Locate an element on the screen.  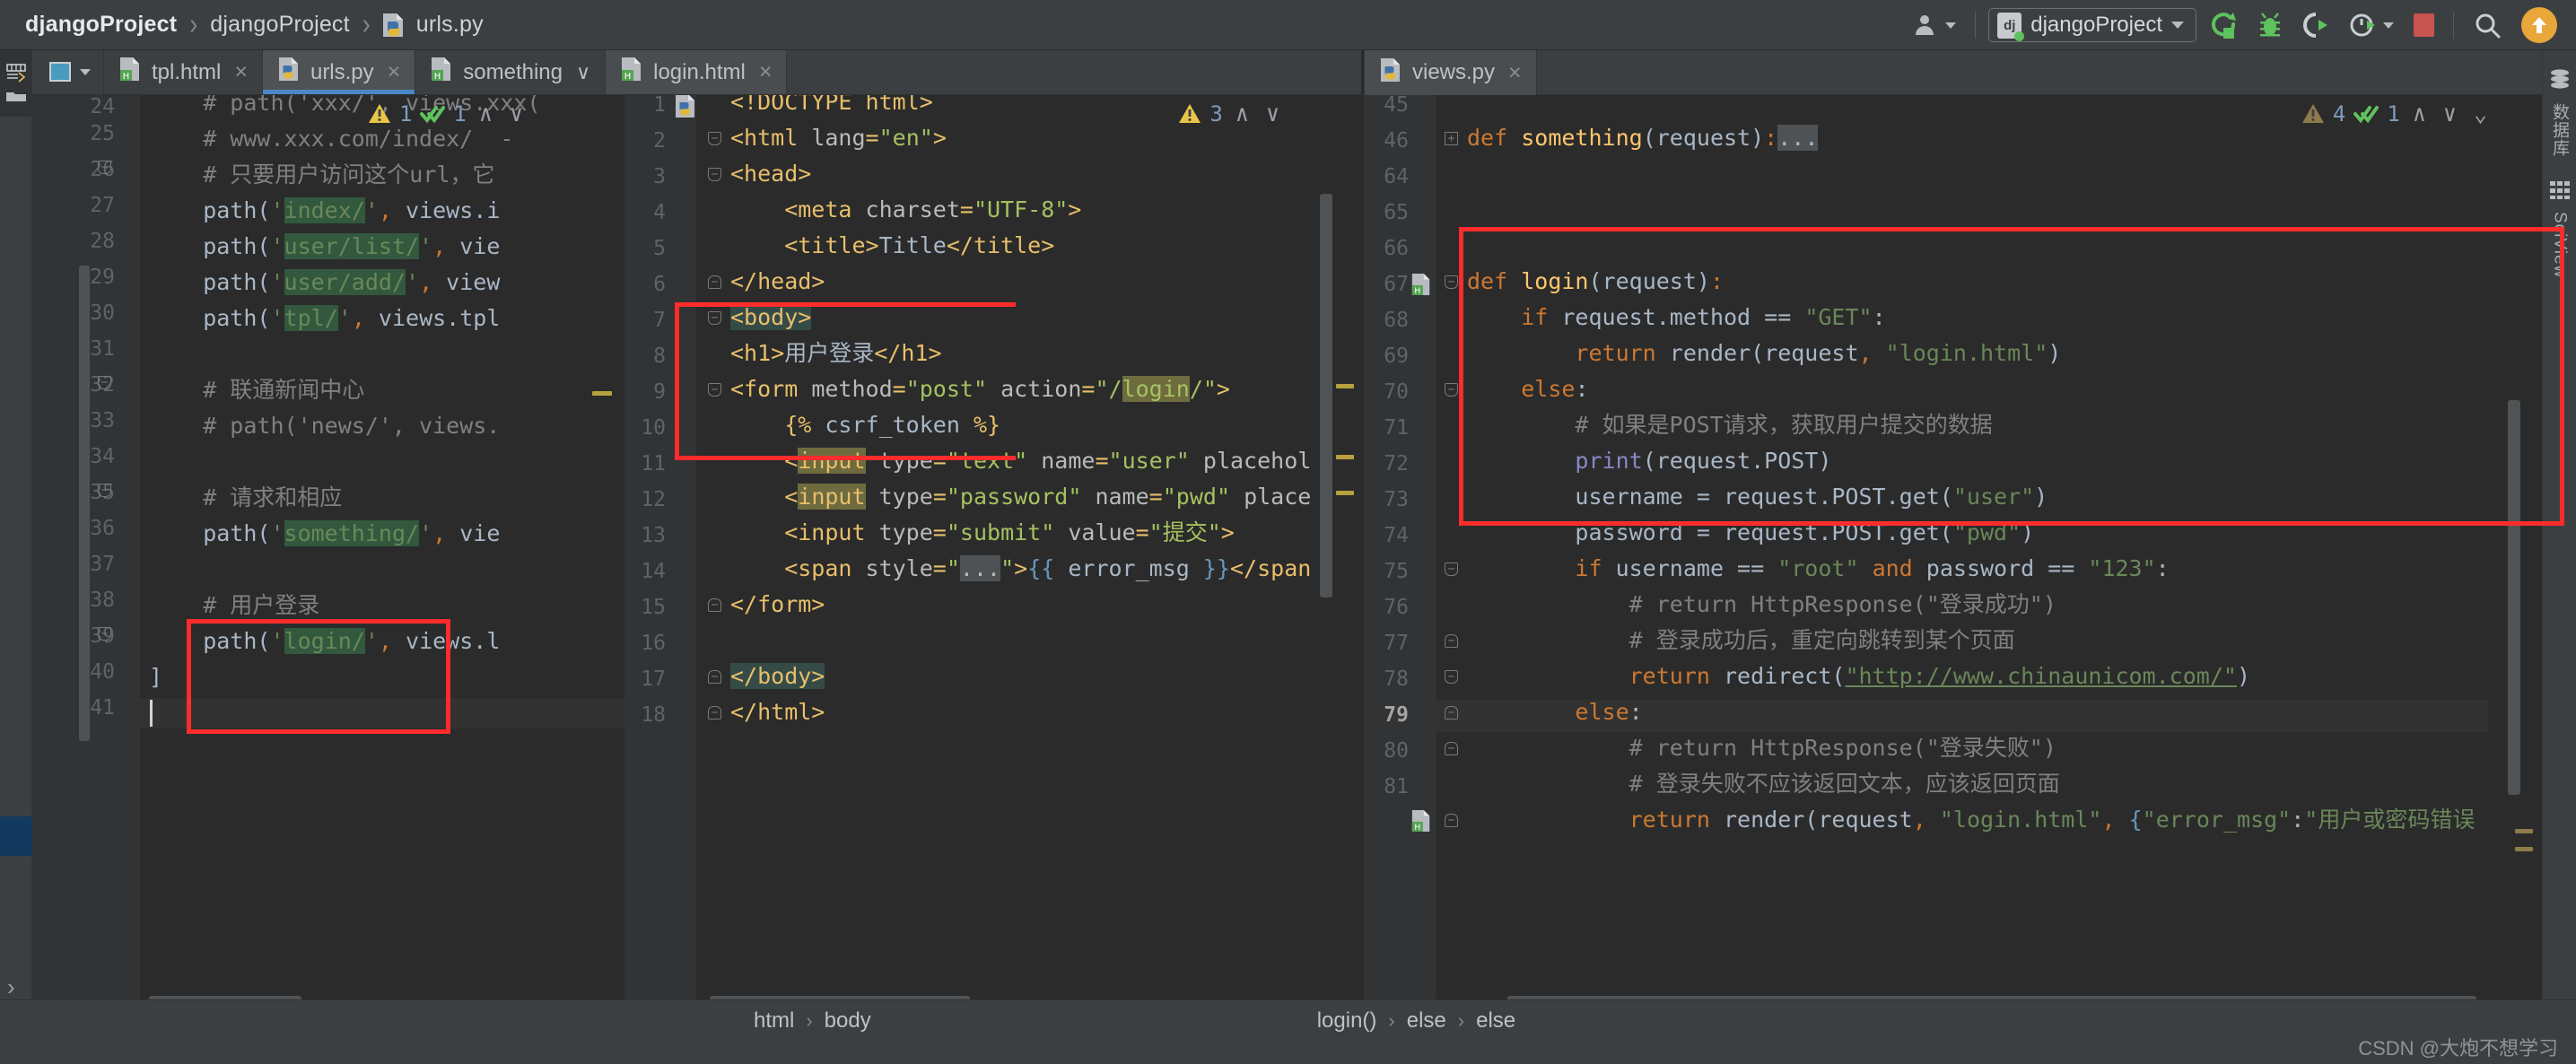
code-line: </html> is located at coordinates (778, 712).